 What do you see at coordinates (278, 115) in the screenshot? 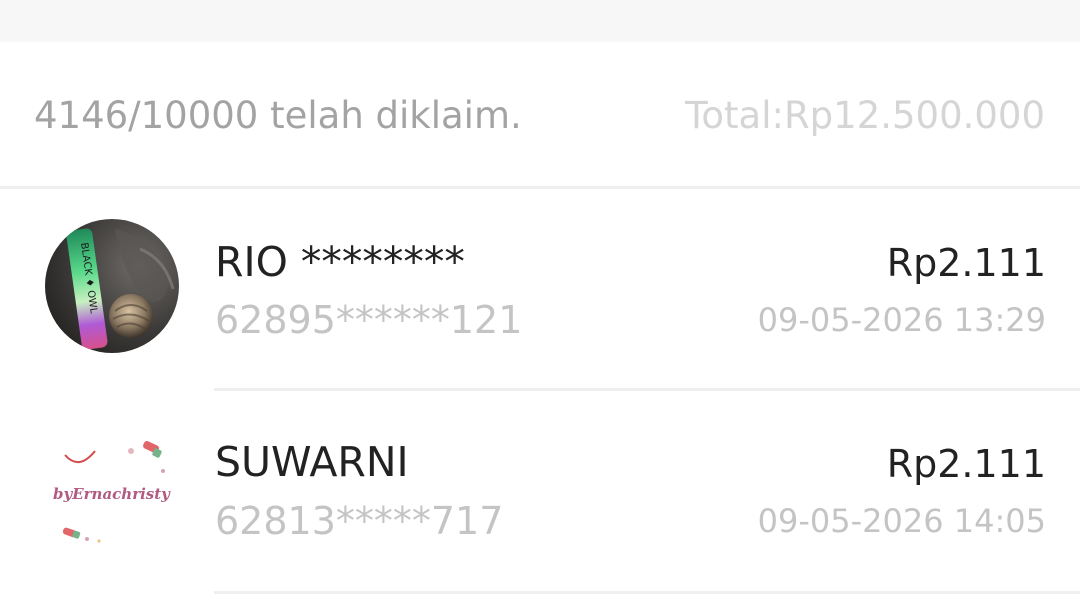
I see `claimed-count: 4146/10000 telah diklaim.` at bounding box center [278, 115].